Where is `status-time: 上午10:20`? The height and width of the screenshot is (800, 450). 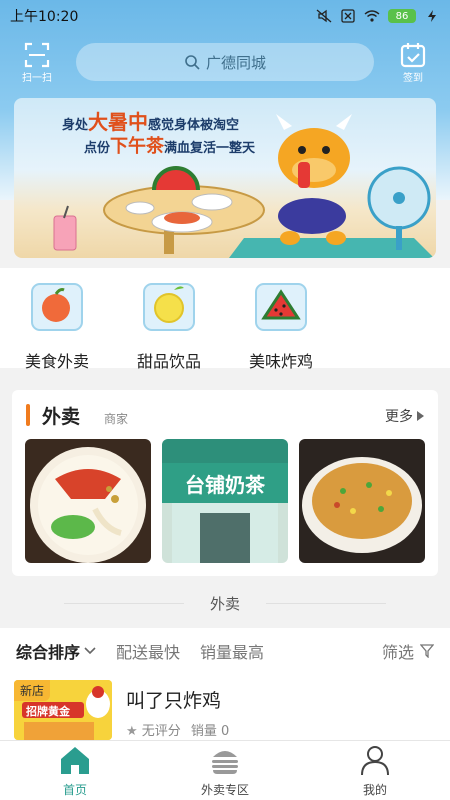
status-time: 上午10:20 is located at coordinates (44, 17).